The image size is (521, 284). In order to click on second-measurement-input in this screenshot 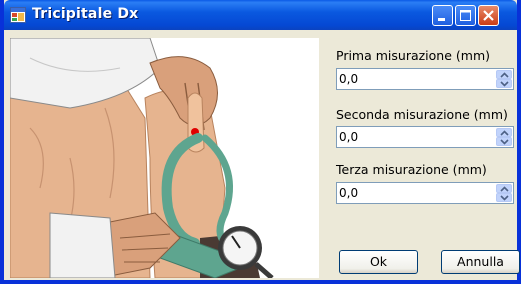, I will do `click(414, 137)`.